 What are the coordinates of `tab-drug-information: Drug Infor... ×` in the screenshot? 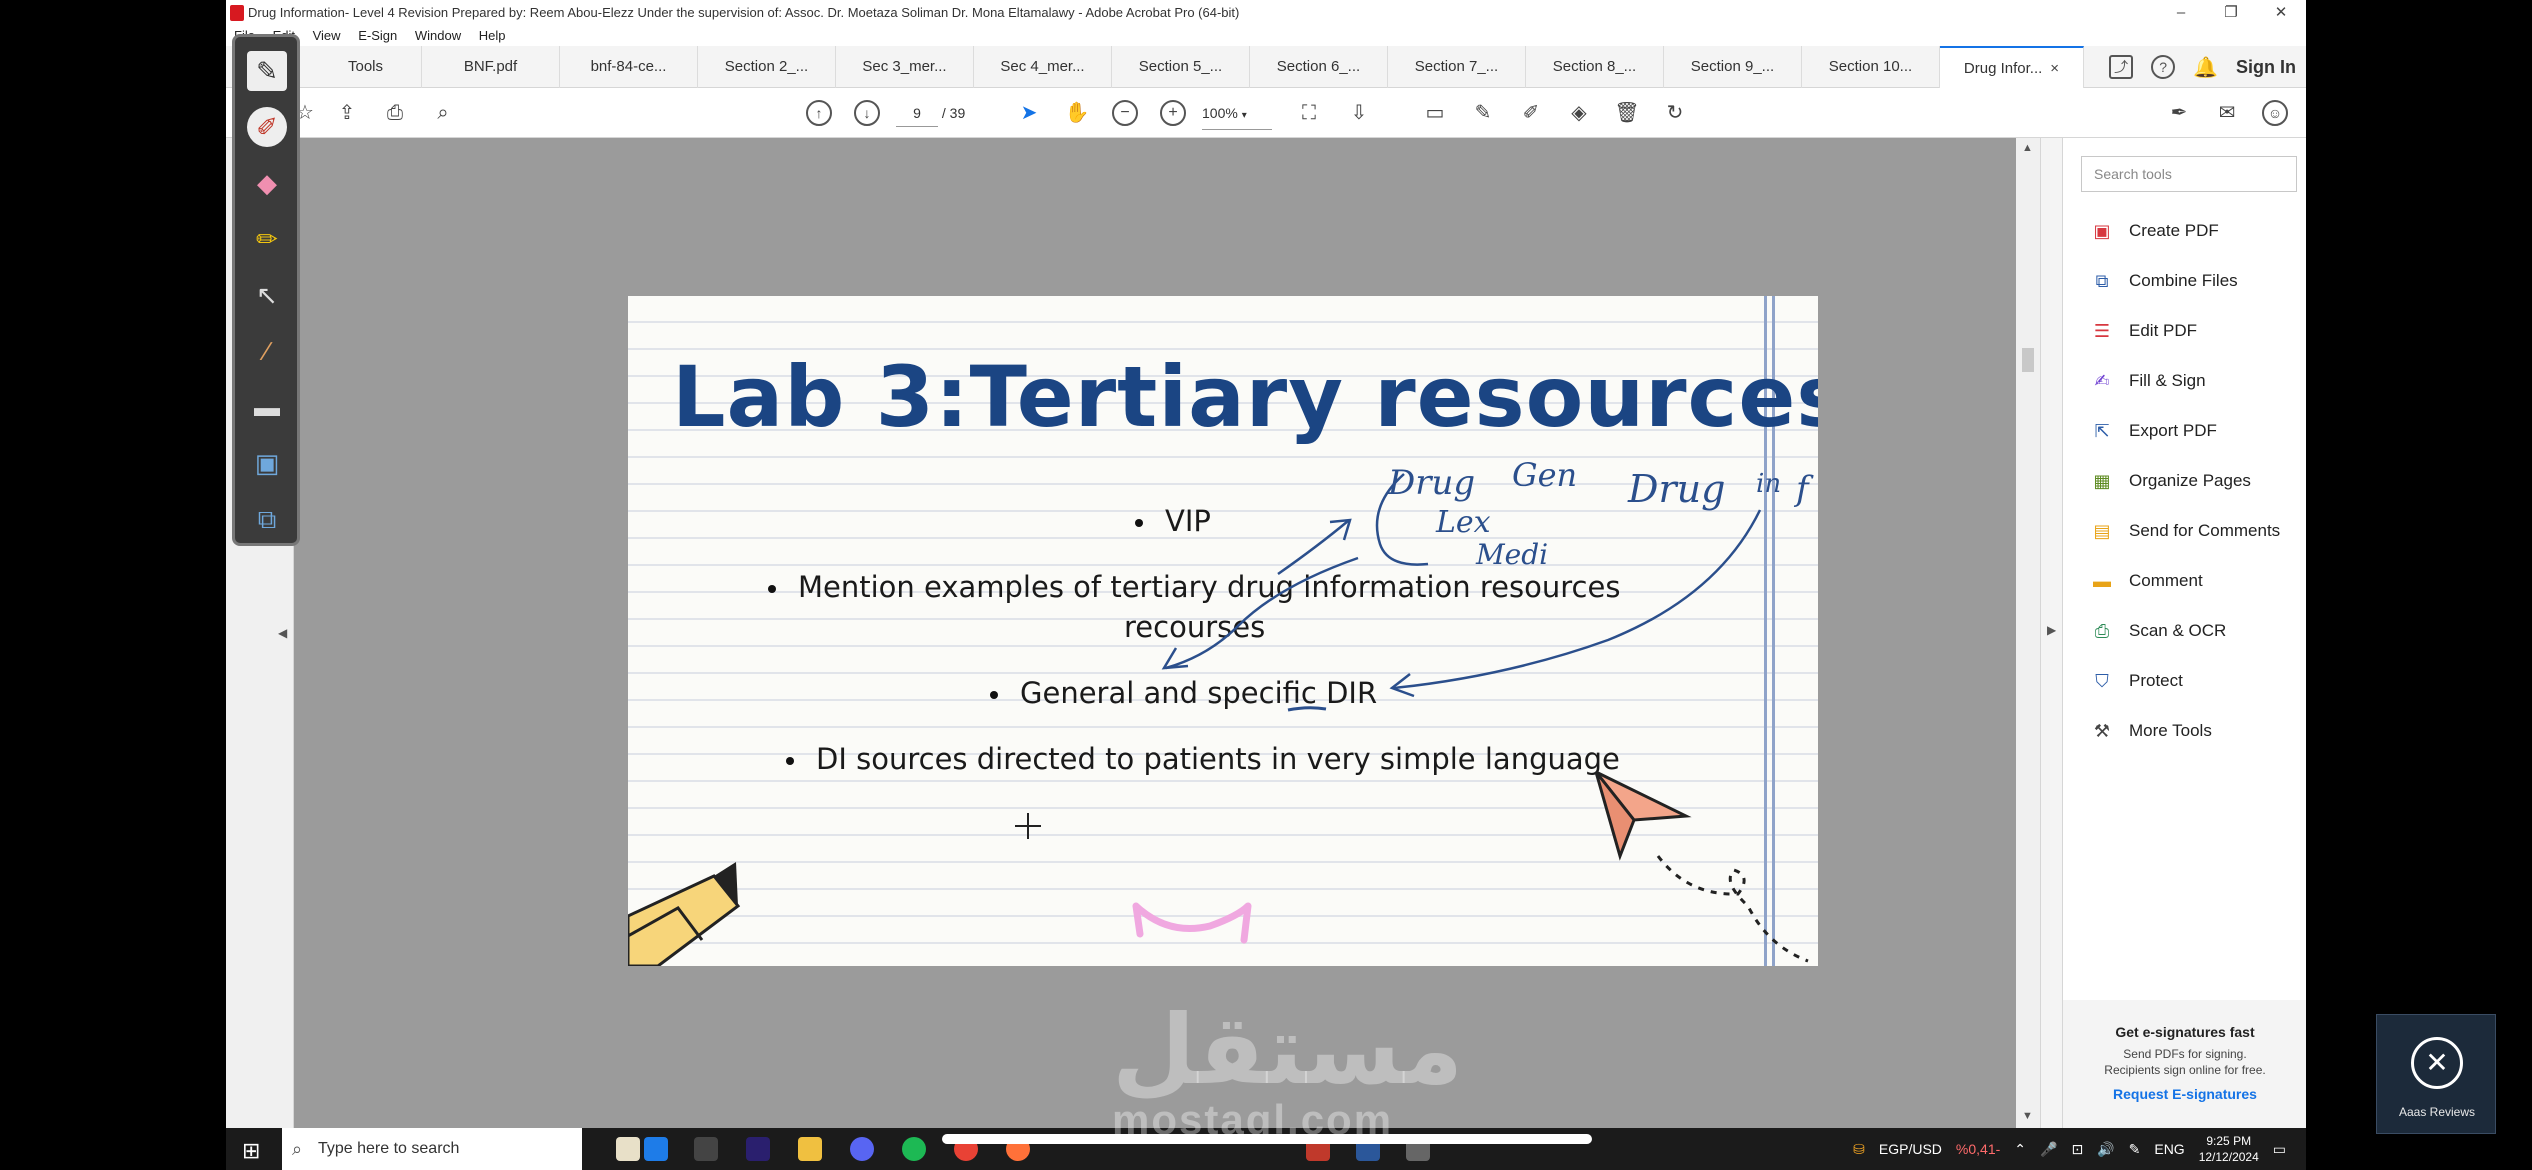 It's located at (2012, 67).